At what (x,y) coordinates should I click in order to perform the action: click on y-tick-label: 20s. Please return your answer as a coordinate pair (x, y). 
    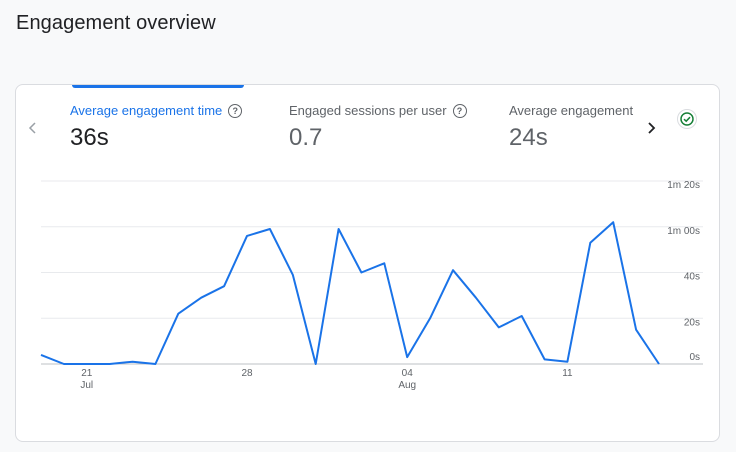
    Looking at the image, I should click on (692, 322).